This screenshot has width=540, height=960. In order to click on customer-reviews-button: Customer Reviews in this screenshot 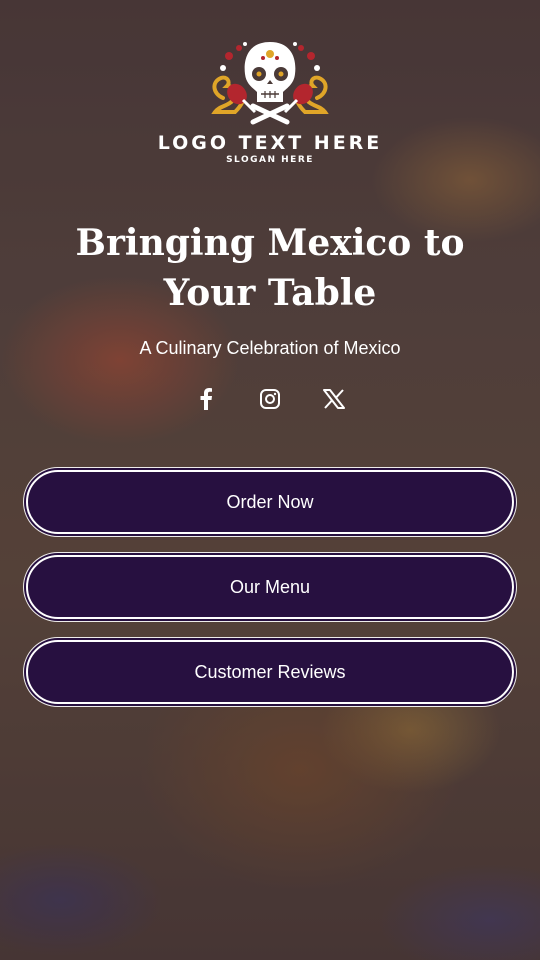, I will do `click(270, 672)`.